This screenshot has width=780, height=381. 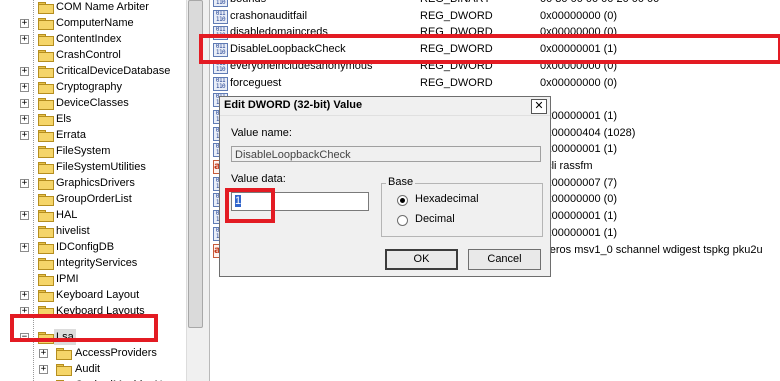 I want to click on pane-splitter, so click(x=206, y=190).